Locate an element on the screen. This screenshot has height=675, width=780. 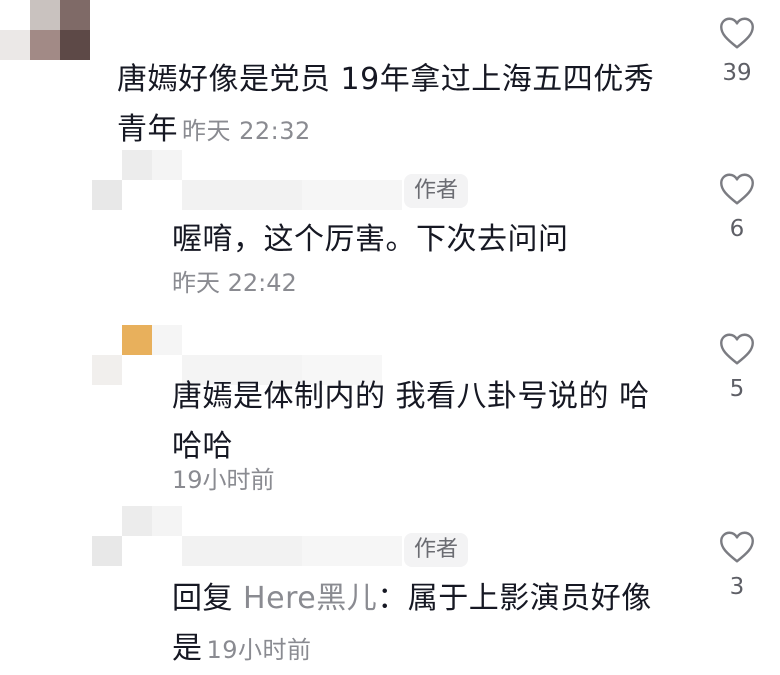
comment-text-line: 喔唷，这个厉害。下次去问问 is located at coordinates (370, 239).